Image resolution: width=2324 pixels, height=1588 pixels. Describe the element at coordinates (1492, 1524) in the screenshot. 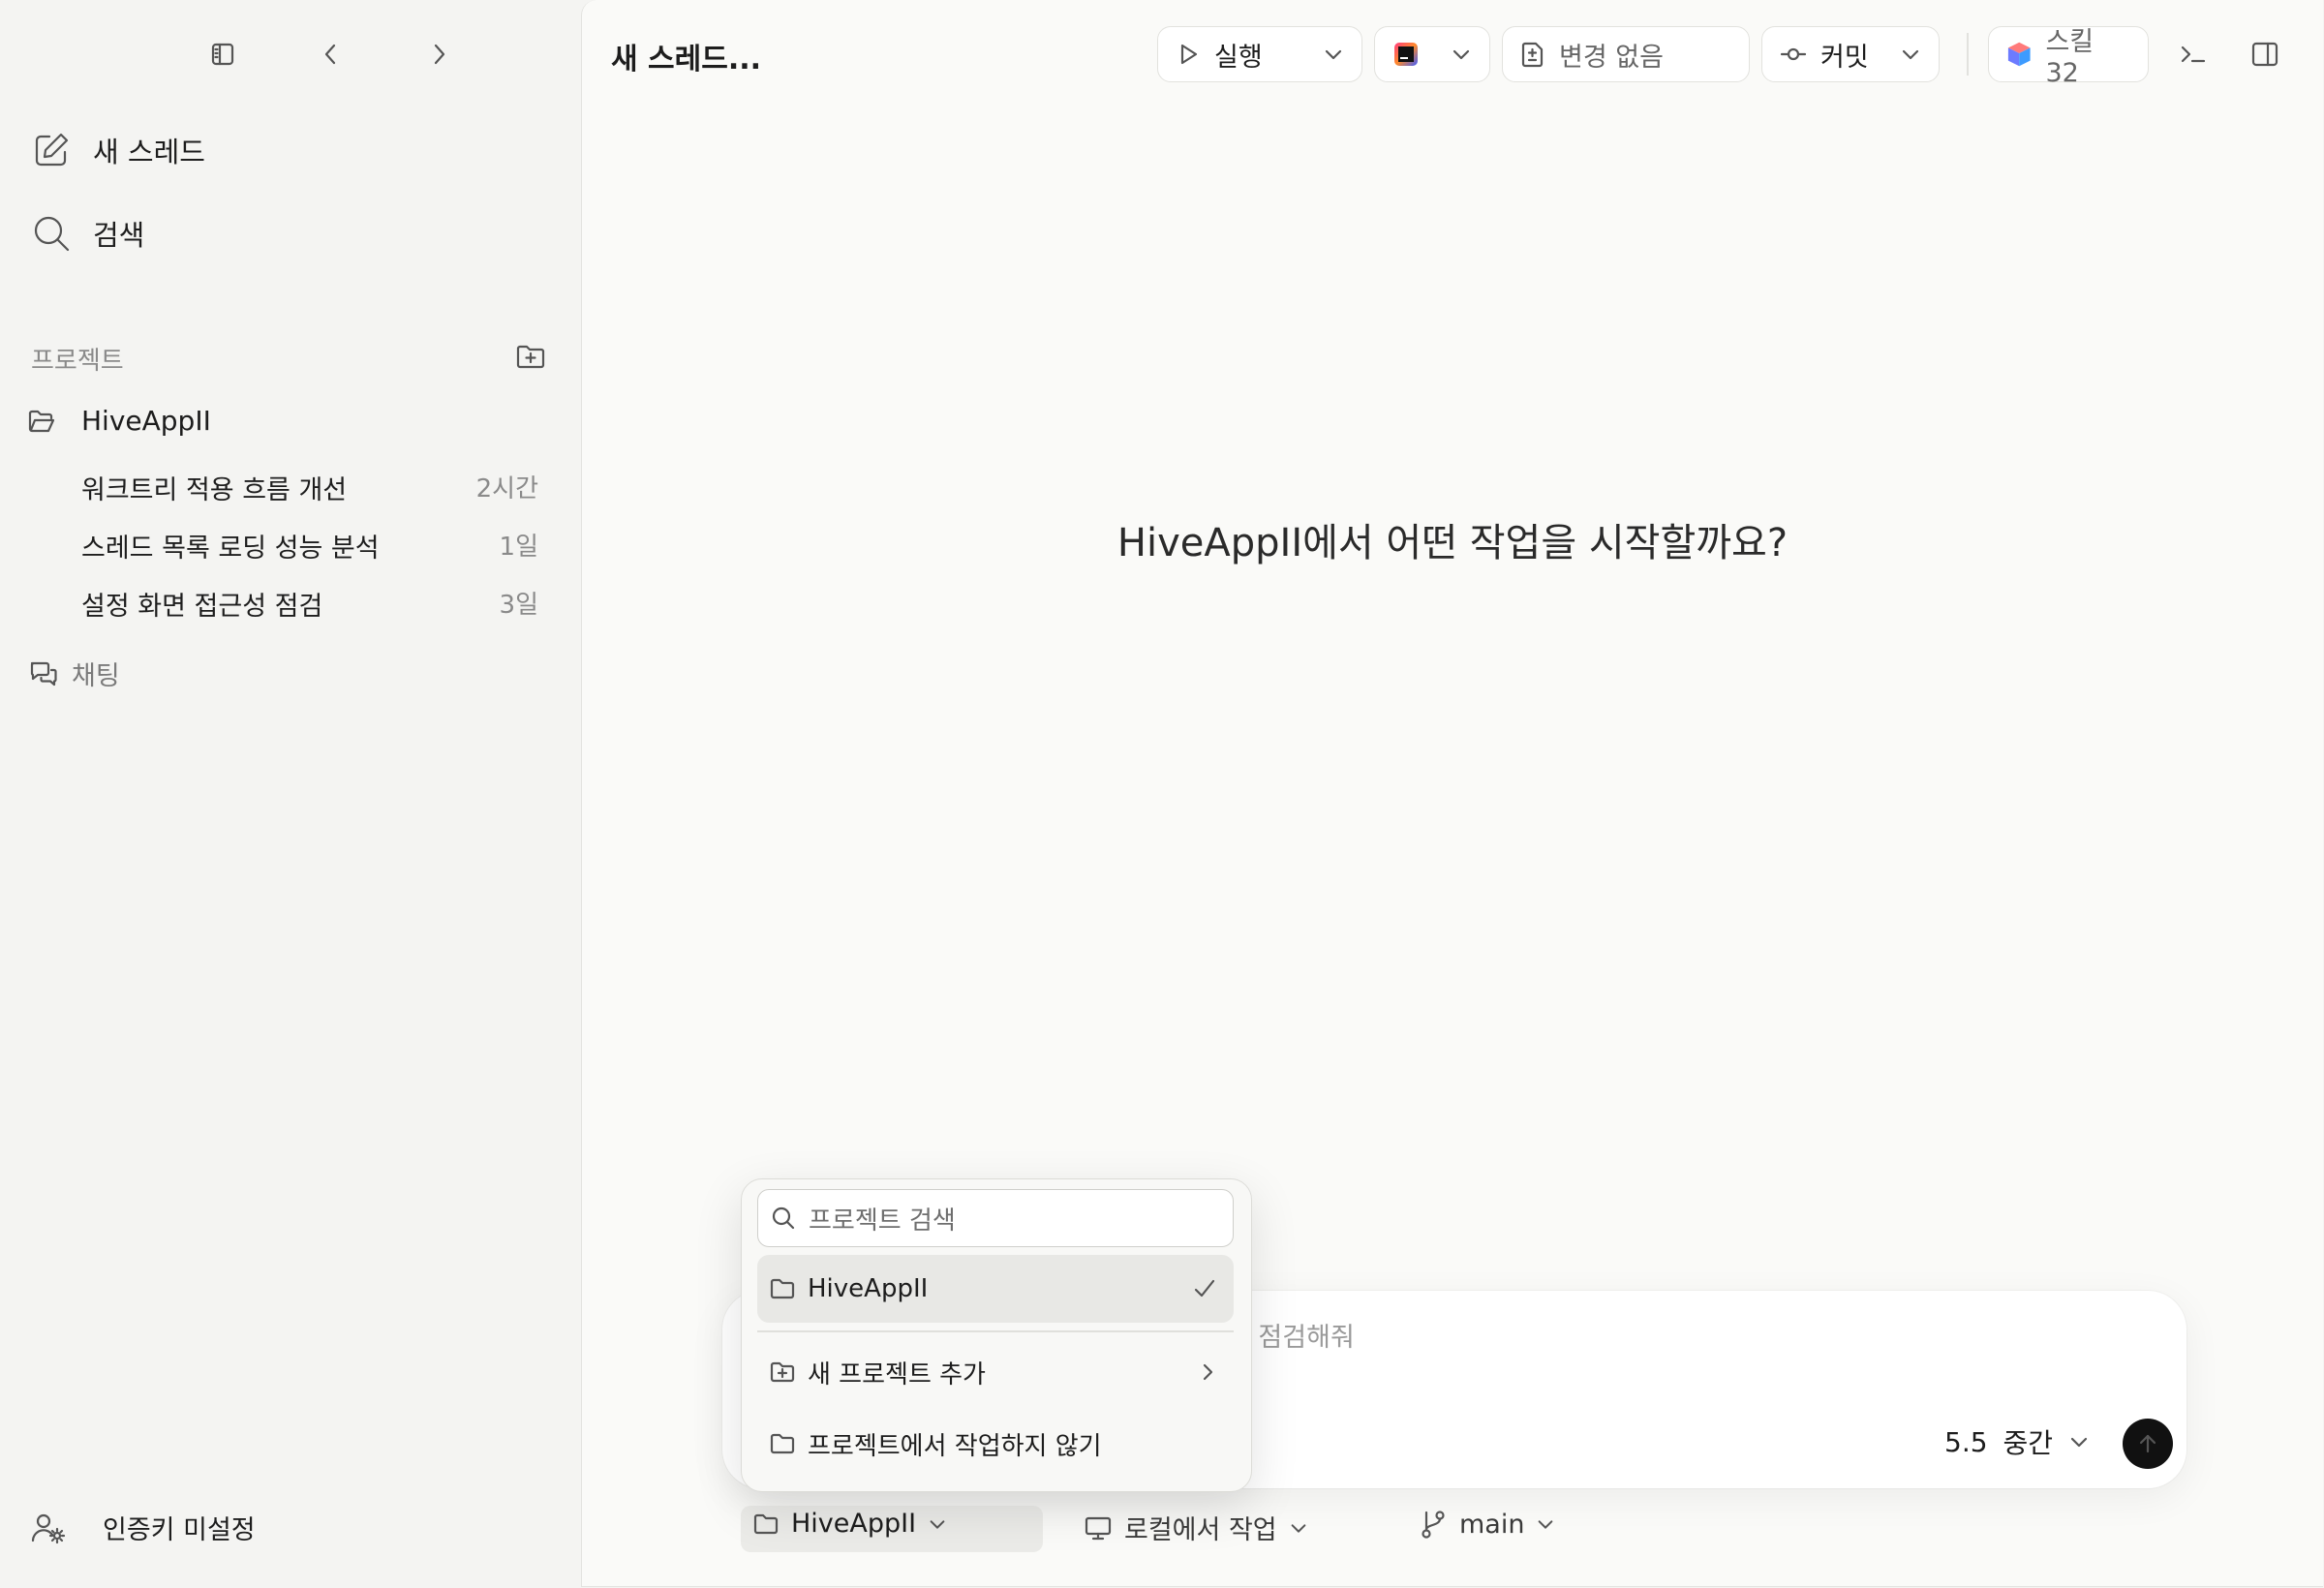

I see `branch-label: main` at that location.